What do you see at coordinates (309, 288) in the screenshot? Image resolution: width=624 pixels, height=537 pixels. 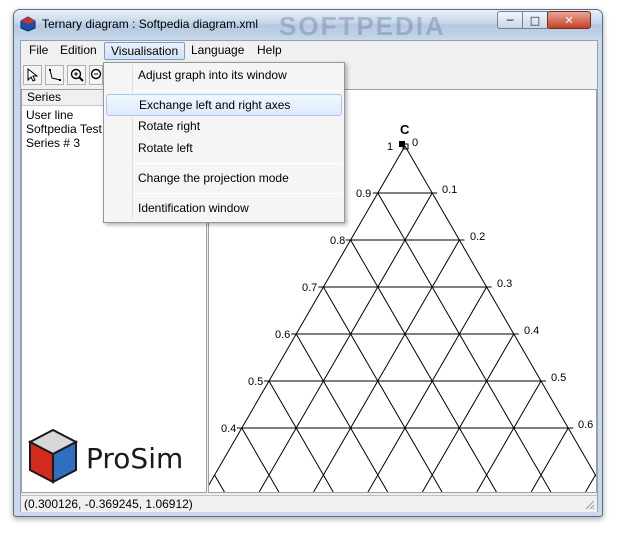 I see `left-tick-label: 0.7` at bounding box center [309, 288].